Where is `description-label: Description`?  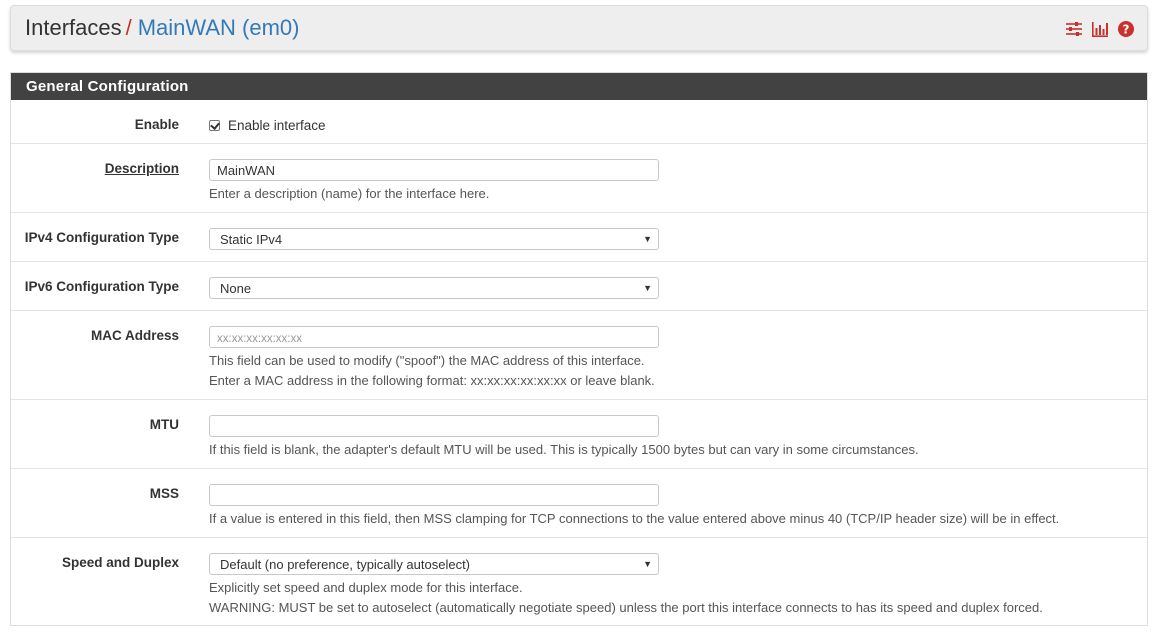 description-label: Description is located at coordinates (95, 168).